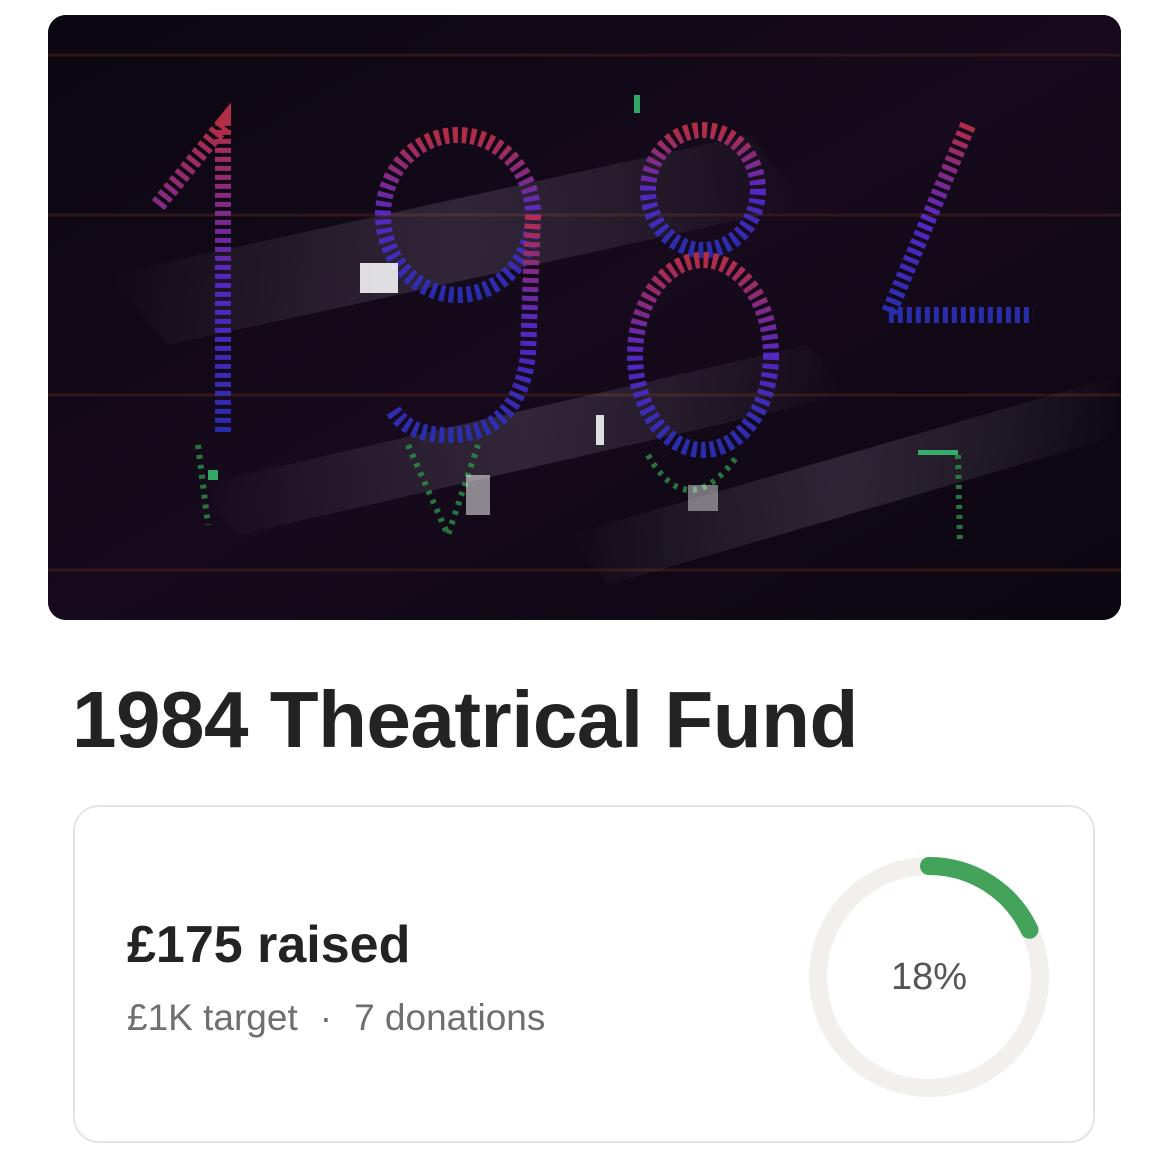 The width and height of the screenshot is (1169, 1158). I want to click on progress-percent: 18%, so click(929, 976).